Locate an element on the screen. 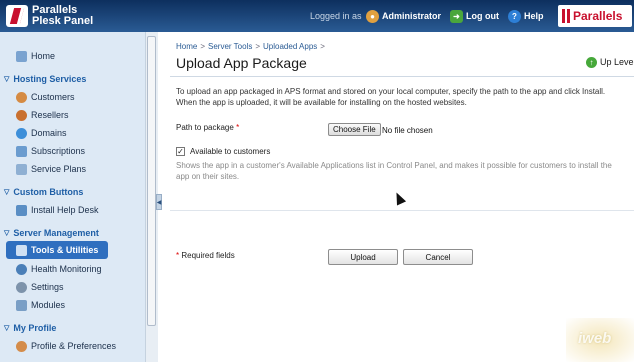 The width and height of the screenshot is (634, 362). sidebar-item-domains: Domains is located at coordinates (41, 133).